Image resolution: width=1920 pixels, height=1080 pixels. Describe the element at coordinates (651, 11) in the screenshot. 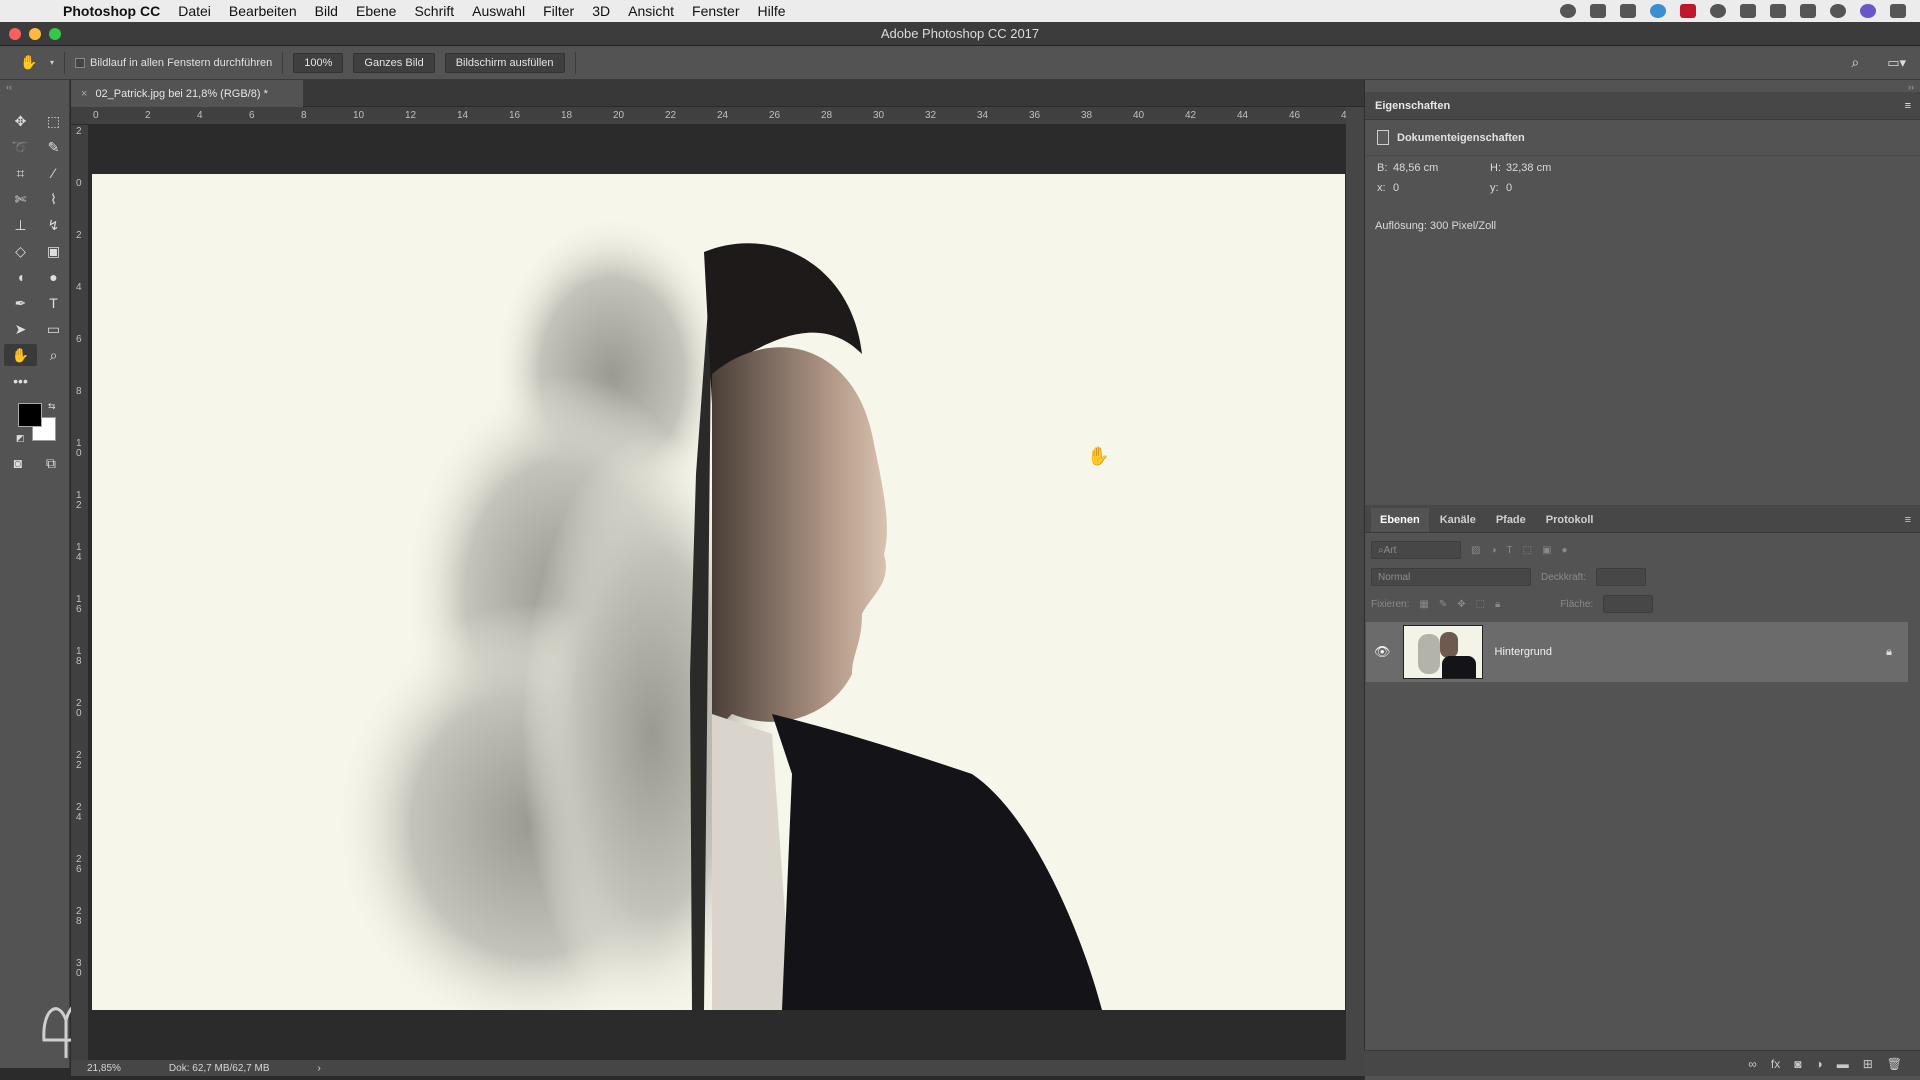

I see `menu-ansicht: Ansicht` at that location.